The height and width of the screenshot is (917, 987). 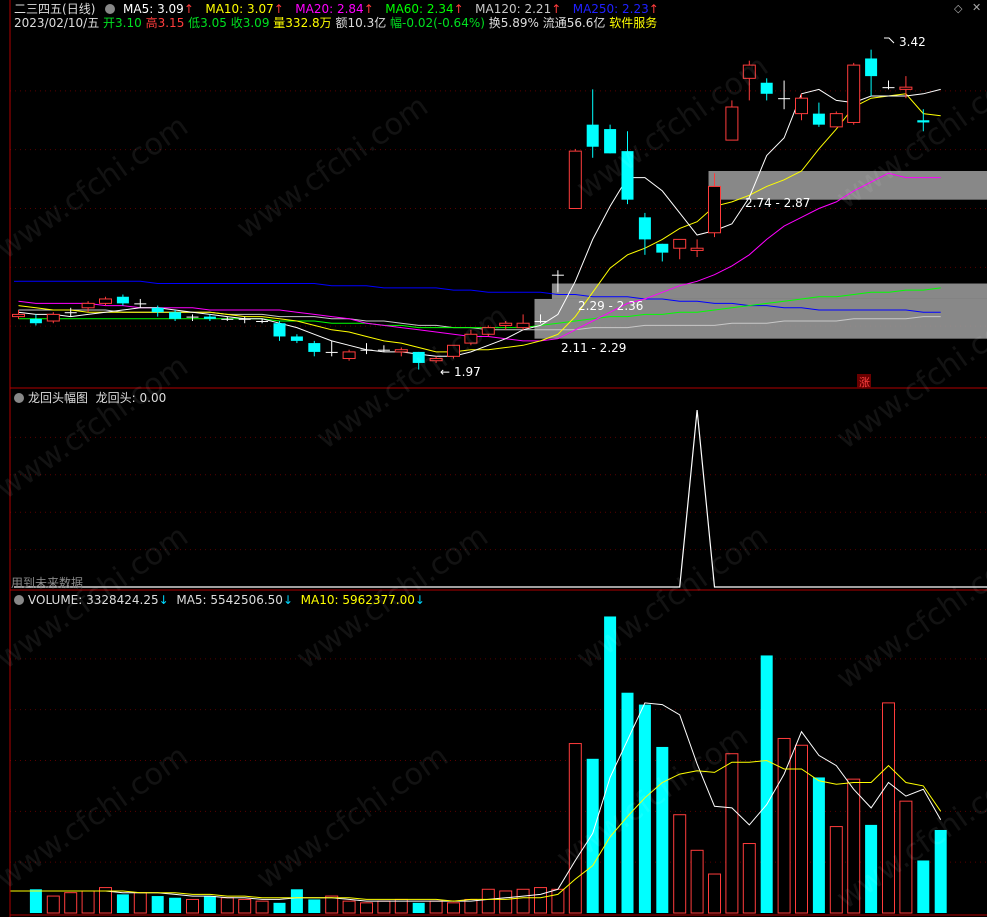 What do you see at coordinates (165, 23) in the screenshot?
I see `high-label: 高3.15` at bounding box center [165, 23].